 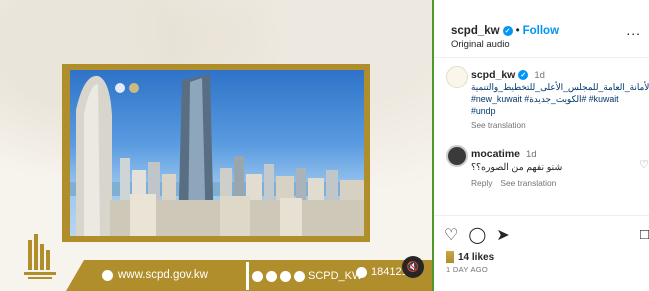 I want to click on social-handles: SCPD_KW, so click(x=307, y=276).